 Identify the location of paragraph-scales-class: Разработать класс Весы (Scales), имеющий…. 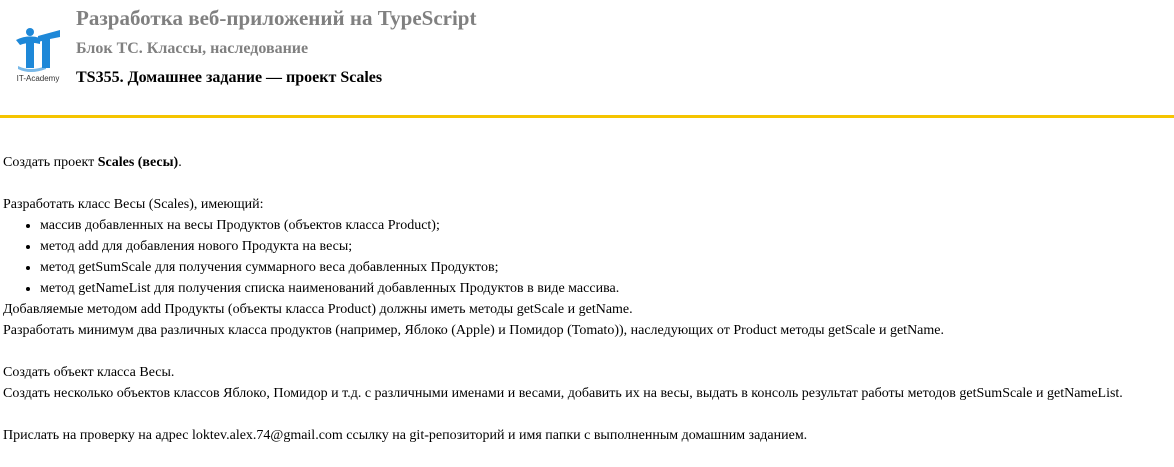
(133, 204).